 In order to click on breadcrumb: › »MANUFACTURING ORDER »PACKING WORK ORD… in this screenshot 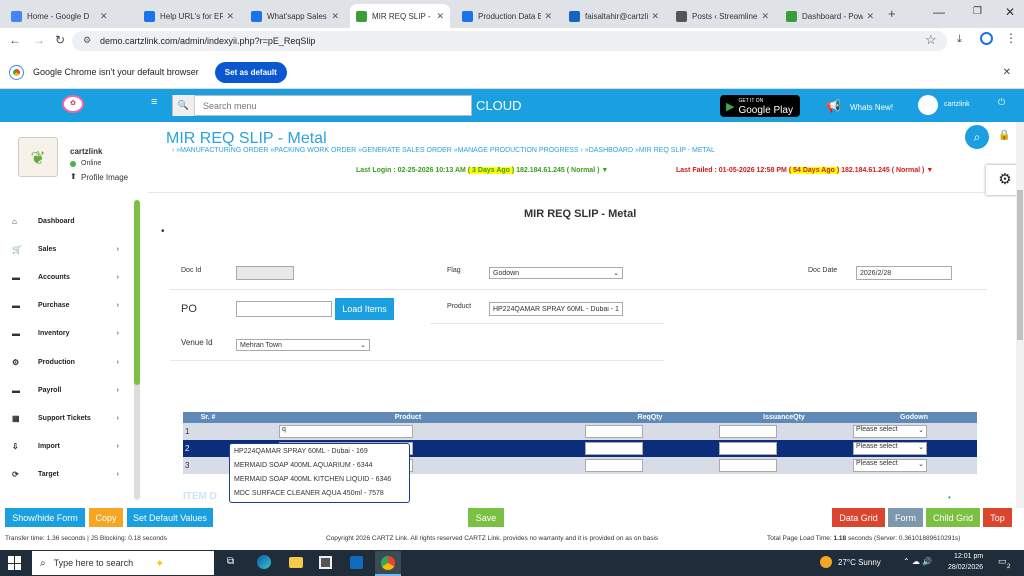, I will do `click(443, 150)`.